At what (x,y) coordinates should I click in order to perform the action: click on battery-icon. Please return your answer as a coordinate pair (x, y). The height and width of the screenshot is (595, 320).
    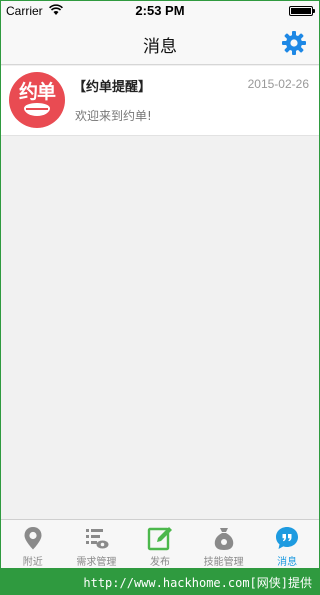
    Looking at the image, I should click on (302, 11).